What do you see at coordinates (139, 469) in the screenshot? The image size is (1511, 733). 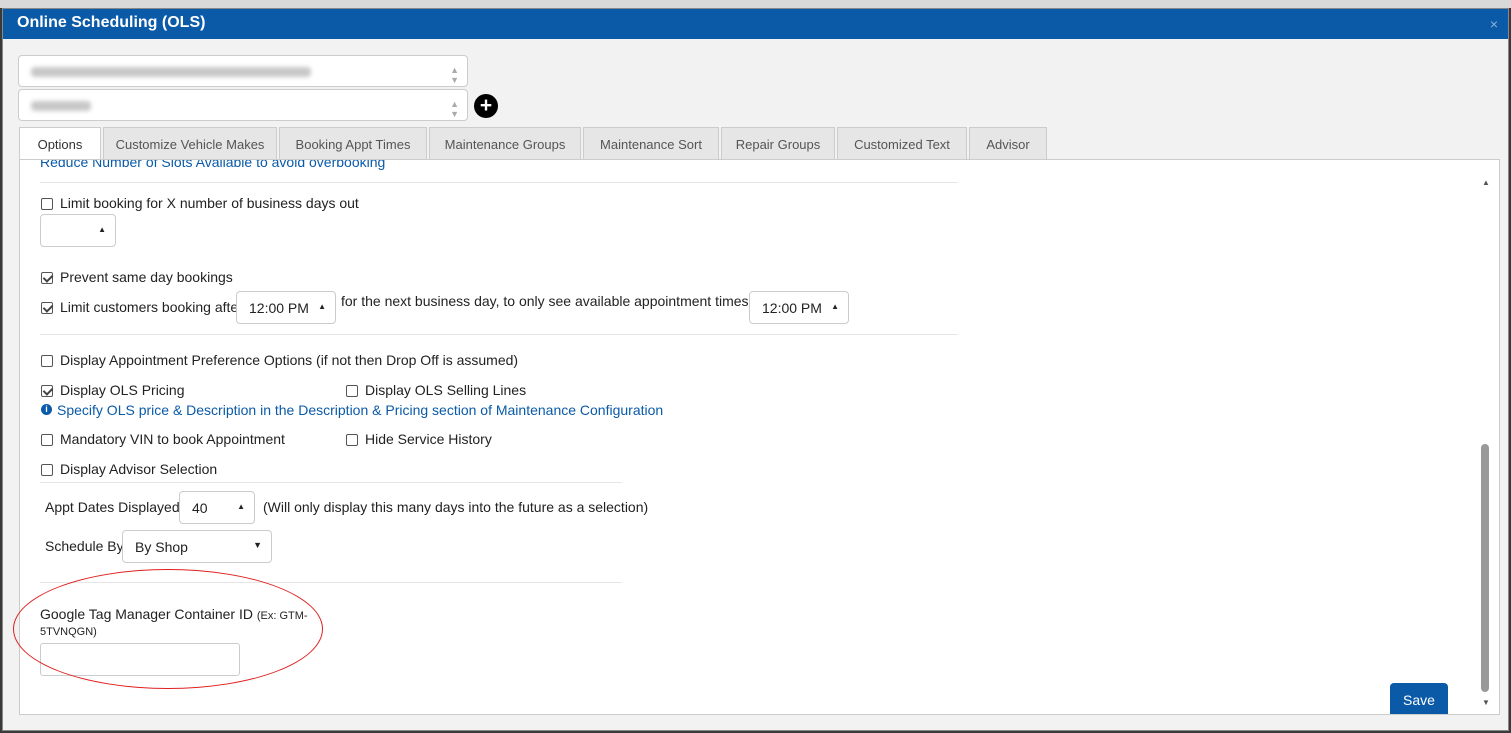 I see `advisor-selection-label: Display Advisor Selection` at bounding box center [139, 469].